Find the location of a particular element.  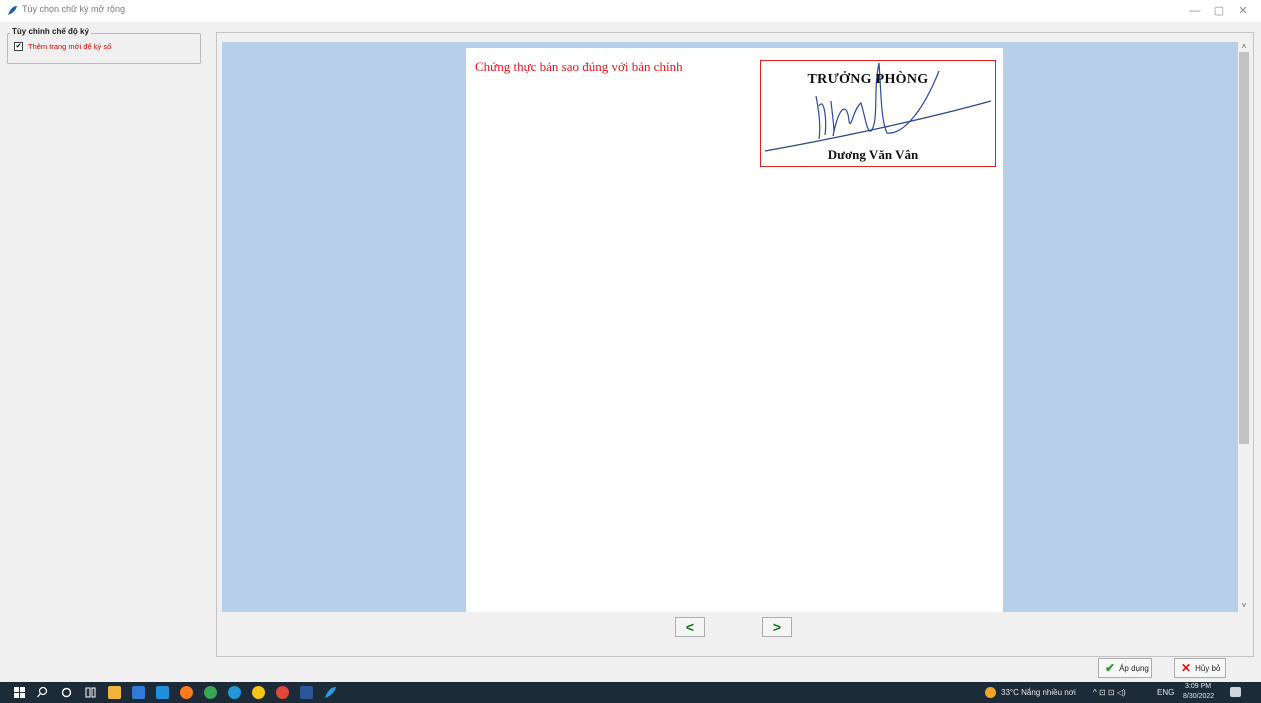

apply-button: ✔ Áp dụng is located at coordinates (1125, 668).